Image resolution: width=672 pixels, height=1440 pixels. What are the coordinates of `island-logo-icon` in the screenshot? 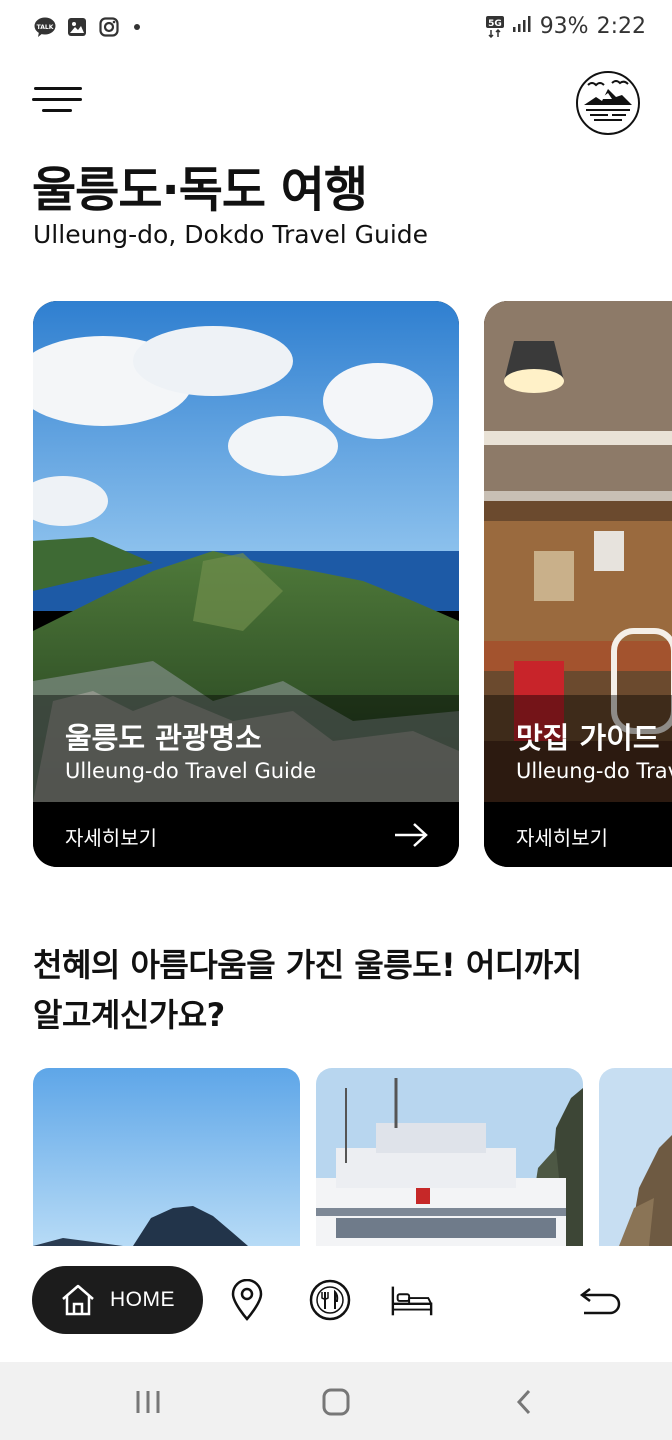 It's located at (608, 100).